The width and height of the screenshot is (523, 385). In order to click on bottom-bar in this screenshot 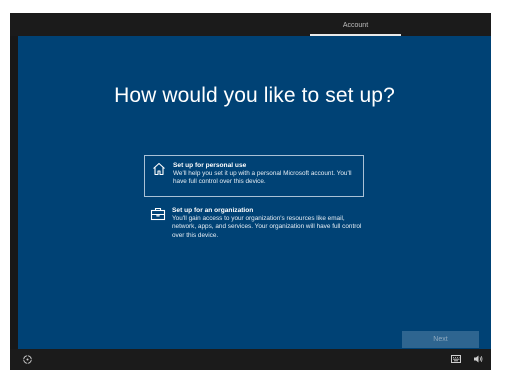, I will do `click(250, 359)`.